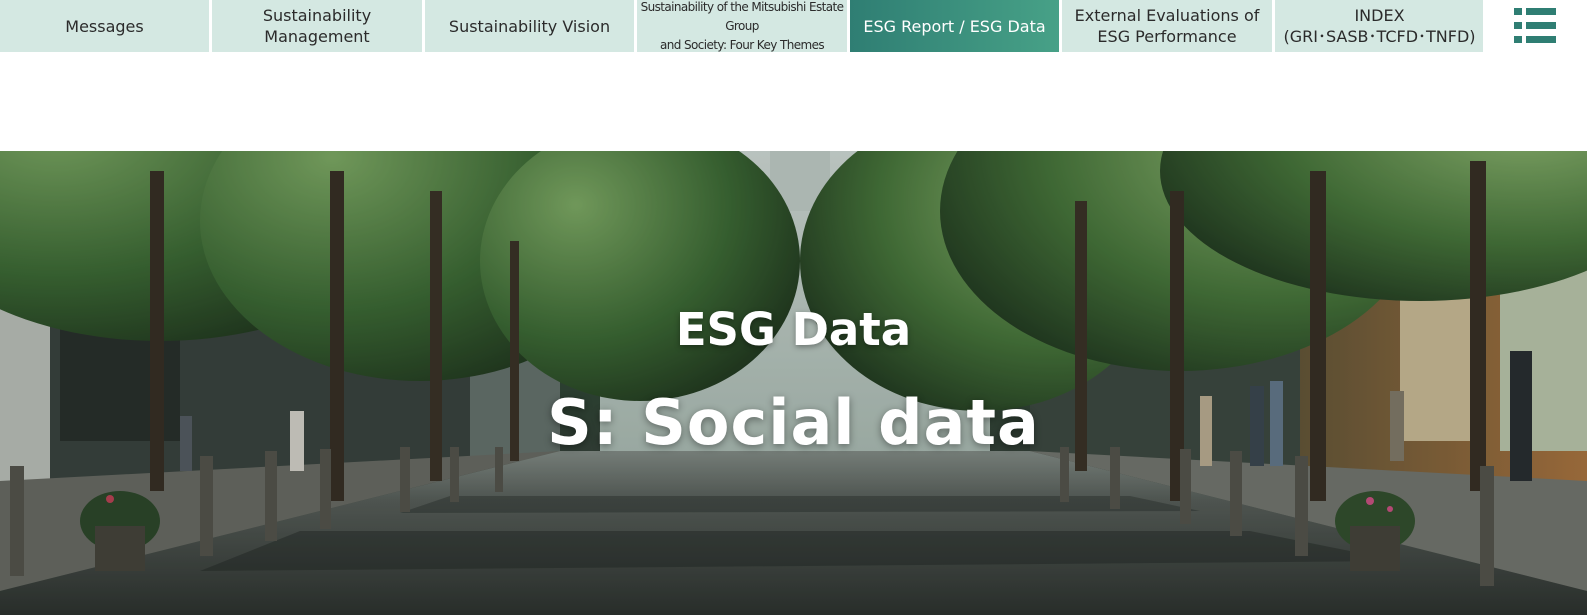  I want to click on hamburger-list-icon, so click(1535, 25).